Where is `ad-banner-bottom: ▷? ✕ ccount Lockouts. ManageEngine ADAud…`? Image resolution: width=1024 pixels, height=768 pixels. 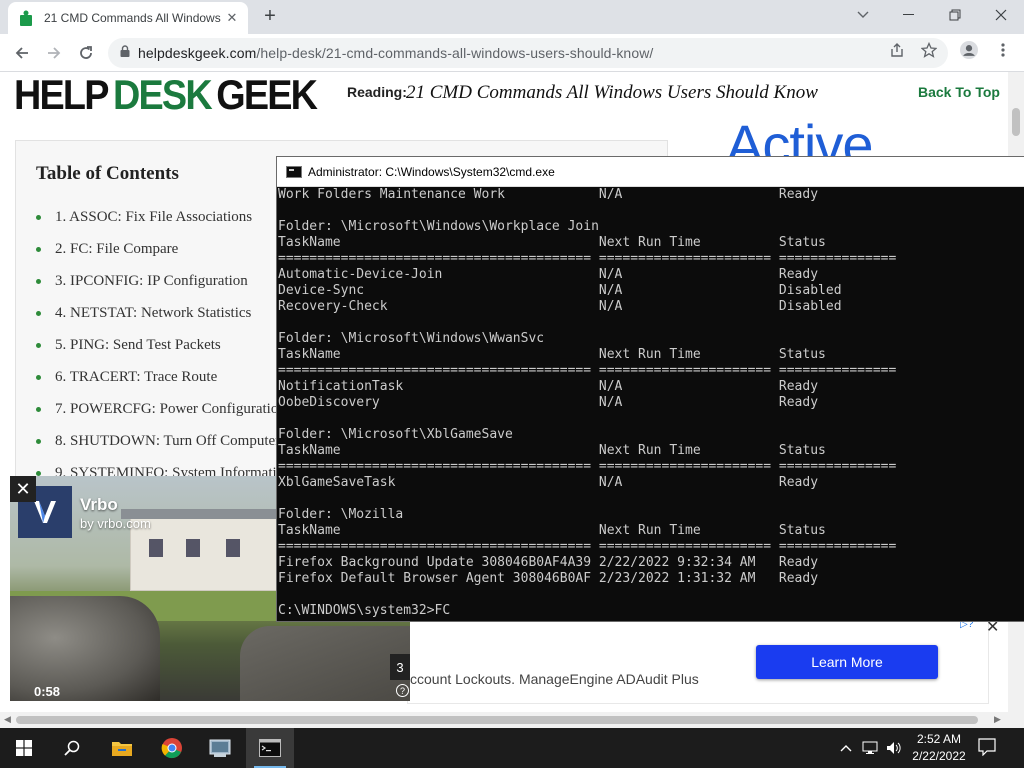 ad-banner-bottom: ▷? ✕ ccount Lockouts. ManageEngine ADAud… is located at coordinates (703, 660).